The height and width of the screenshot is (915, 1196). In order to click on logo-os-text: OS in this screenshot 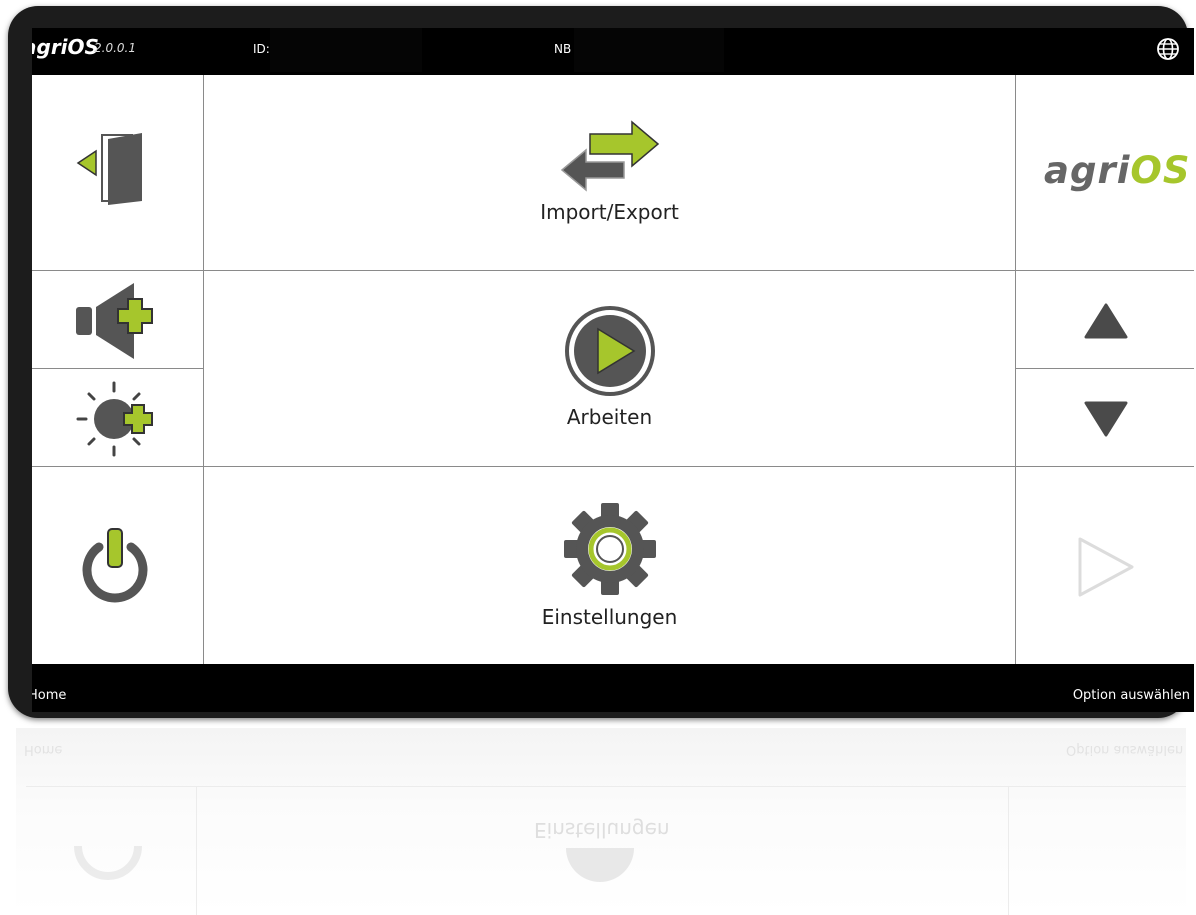, I will do `click(1160, 170)`.